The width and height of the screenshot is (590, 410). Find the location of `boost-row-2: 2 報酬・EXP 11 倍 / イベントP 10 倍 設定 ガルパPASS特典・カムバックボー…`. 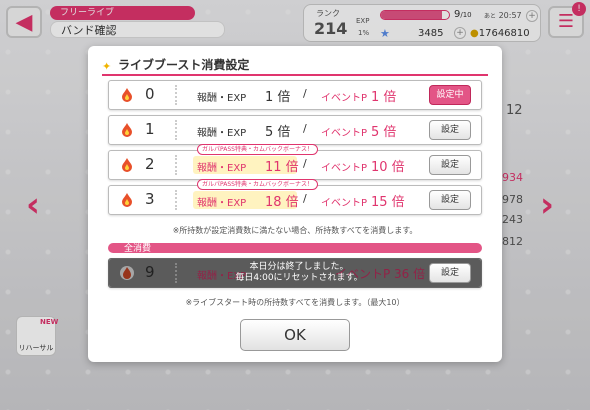

boost-row-2: 2 報酬・EXP 11 倍 / イベントP 10 倍 設定 ガルパPASS特典・カムバックボー… is located at coordinates (295, 162).